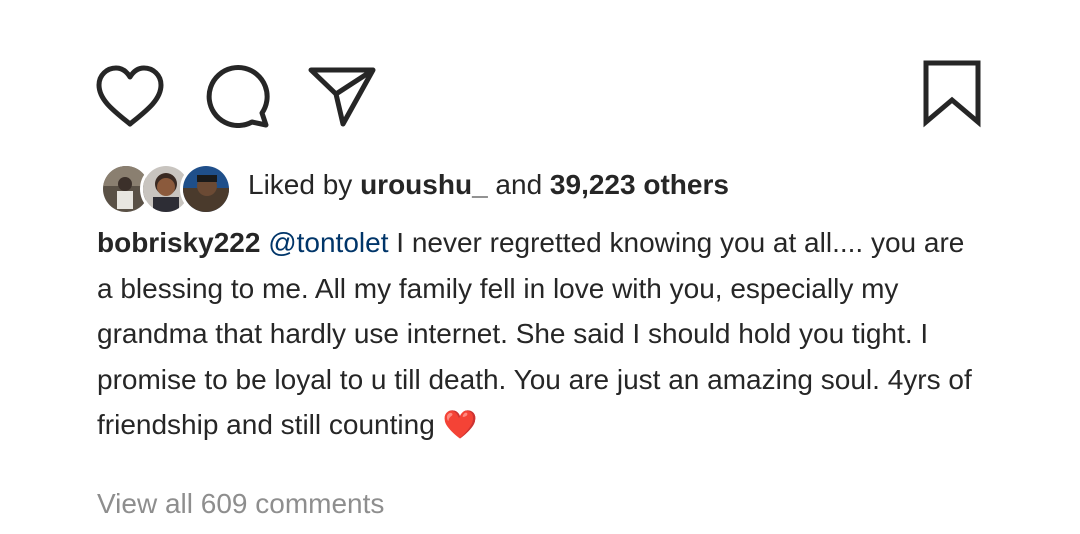 Image resolution: width=1080 pixels, height=534 pixels. What do you see at coordinates (639, 184) in the screenshot?
I see `likes-count: 39,223 others` at bounding box center [639, 184].